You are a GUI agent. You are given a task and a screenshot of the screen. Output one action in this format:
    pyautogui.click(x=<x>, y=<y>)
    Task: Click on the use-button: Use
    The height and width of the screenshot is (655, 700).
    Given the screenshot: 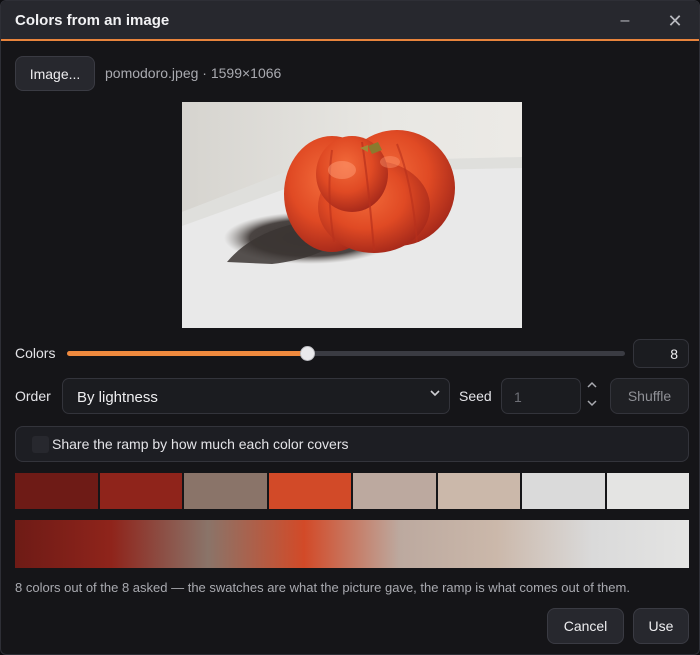 What is the action you would take?
    pyautogui.click(x=661, y=626)
    